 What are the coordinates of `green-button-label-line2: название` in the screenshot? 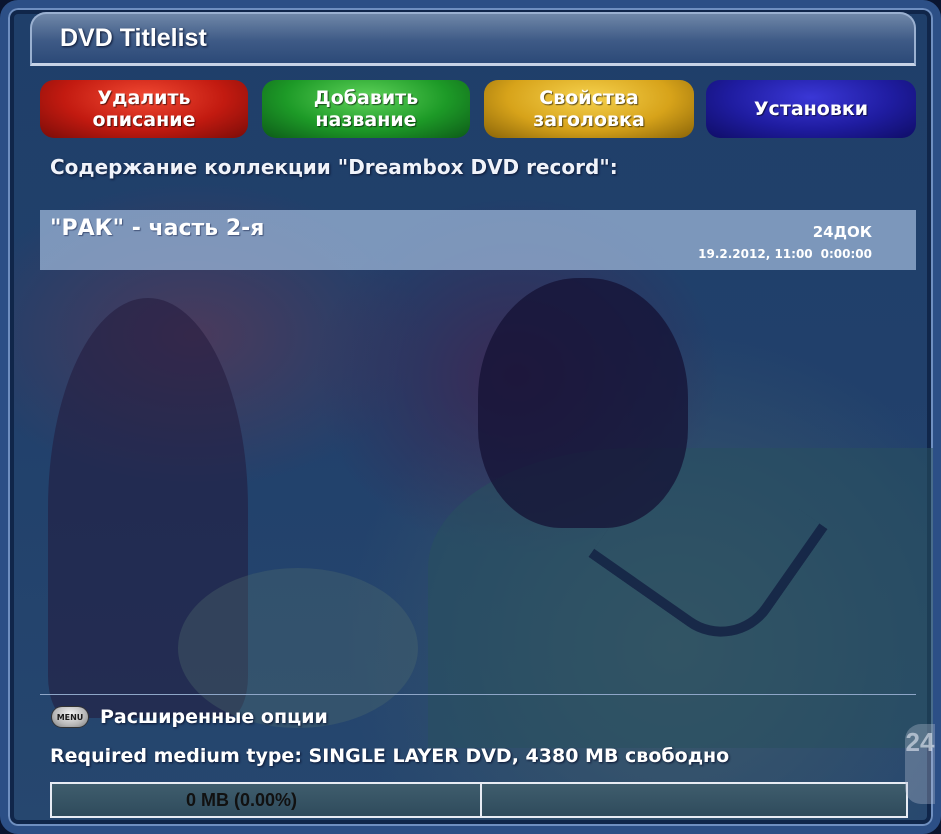 It's located at (366, 120).